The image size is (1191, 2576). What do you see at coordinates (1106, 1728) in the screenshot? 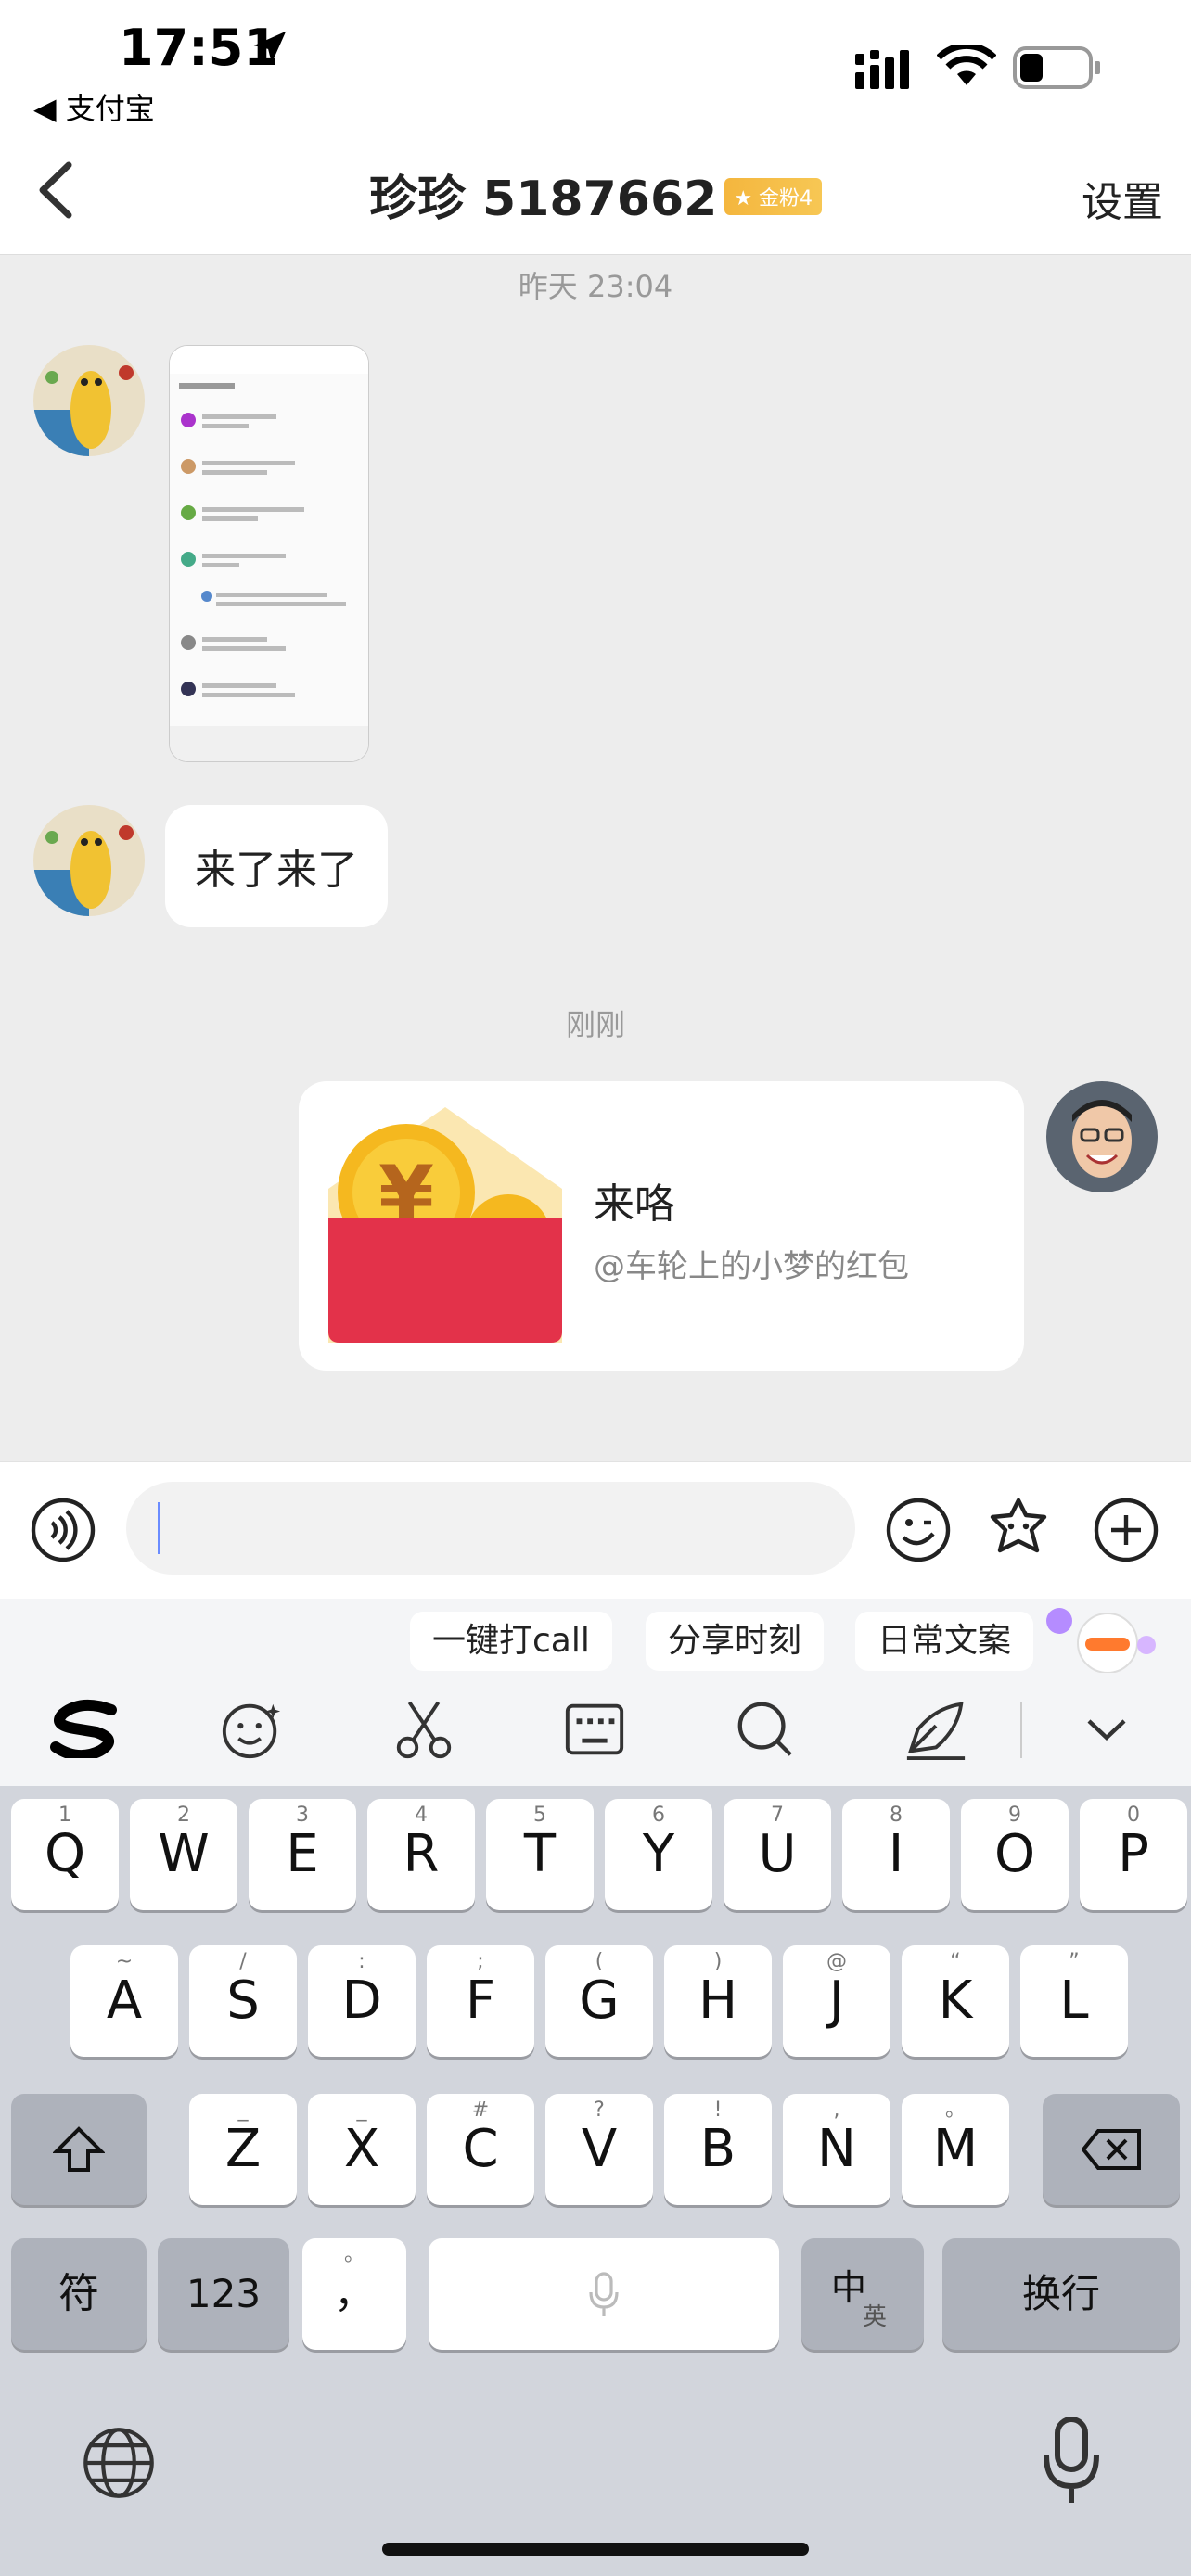
I see `collapse-keyboard-chevron-icon` at bounding box center [1106, 1728].